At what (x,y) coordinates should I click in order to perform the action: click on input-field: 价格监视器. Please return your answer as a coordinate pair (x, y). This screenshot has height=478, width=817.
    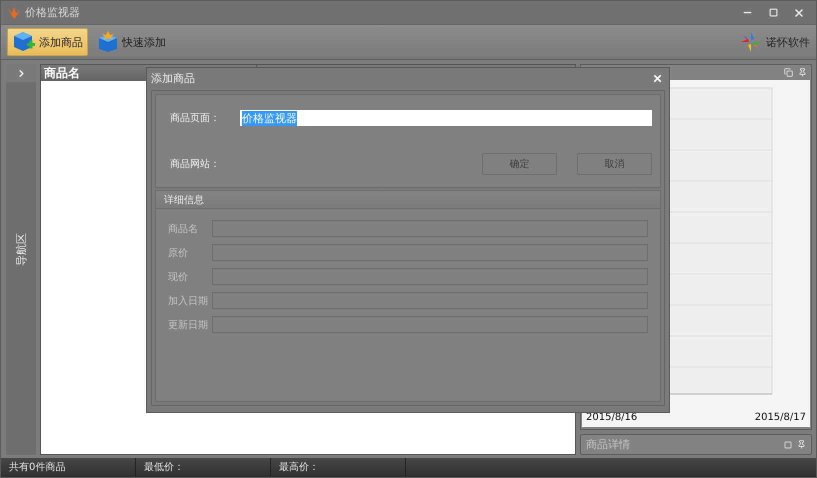
    Looking at the image, I should click on (446, 118).